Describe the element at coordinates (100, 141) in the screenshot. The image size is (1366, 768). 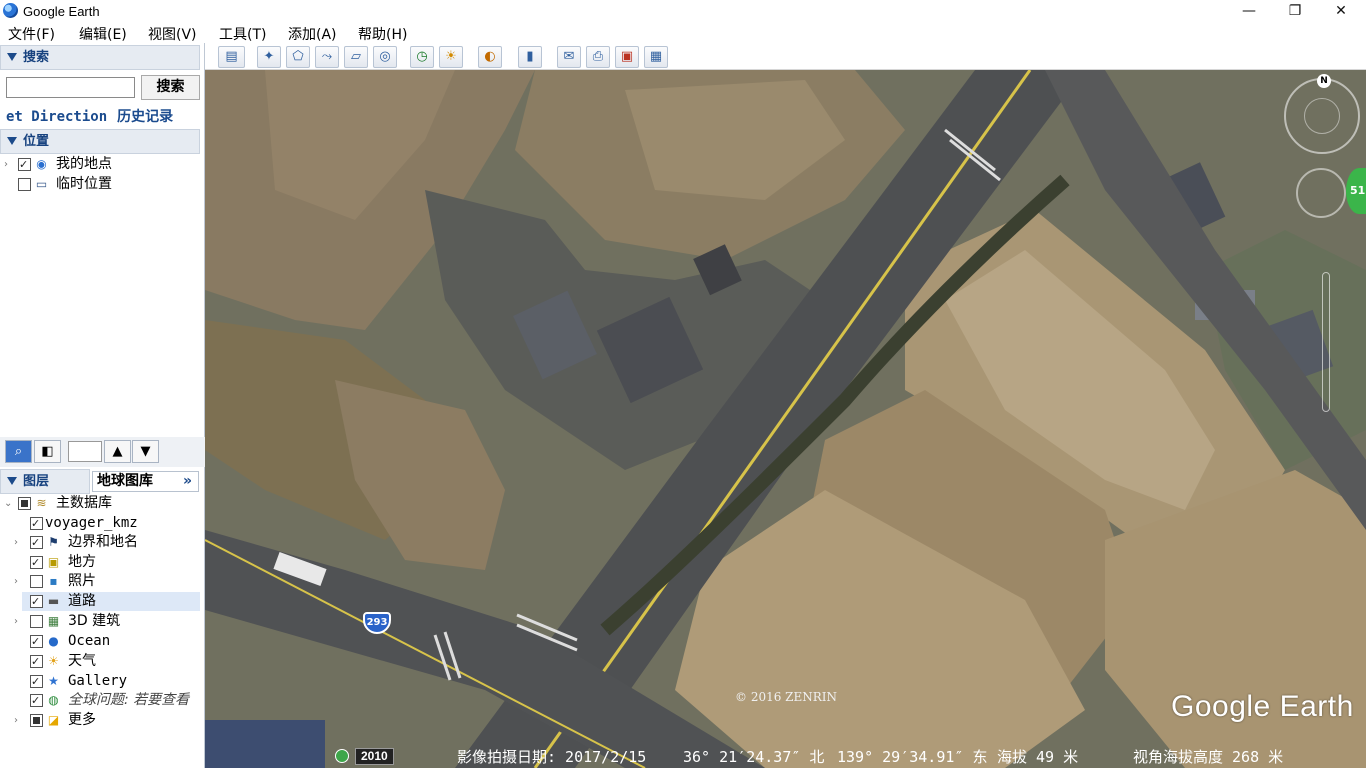
I see `places-section-header: 位置` at that location.